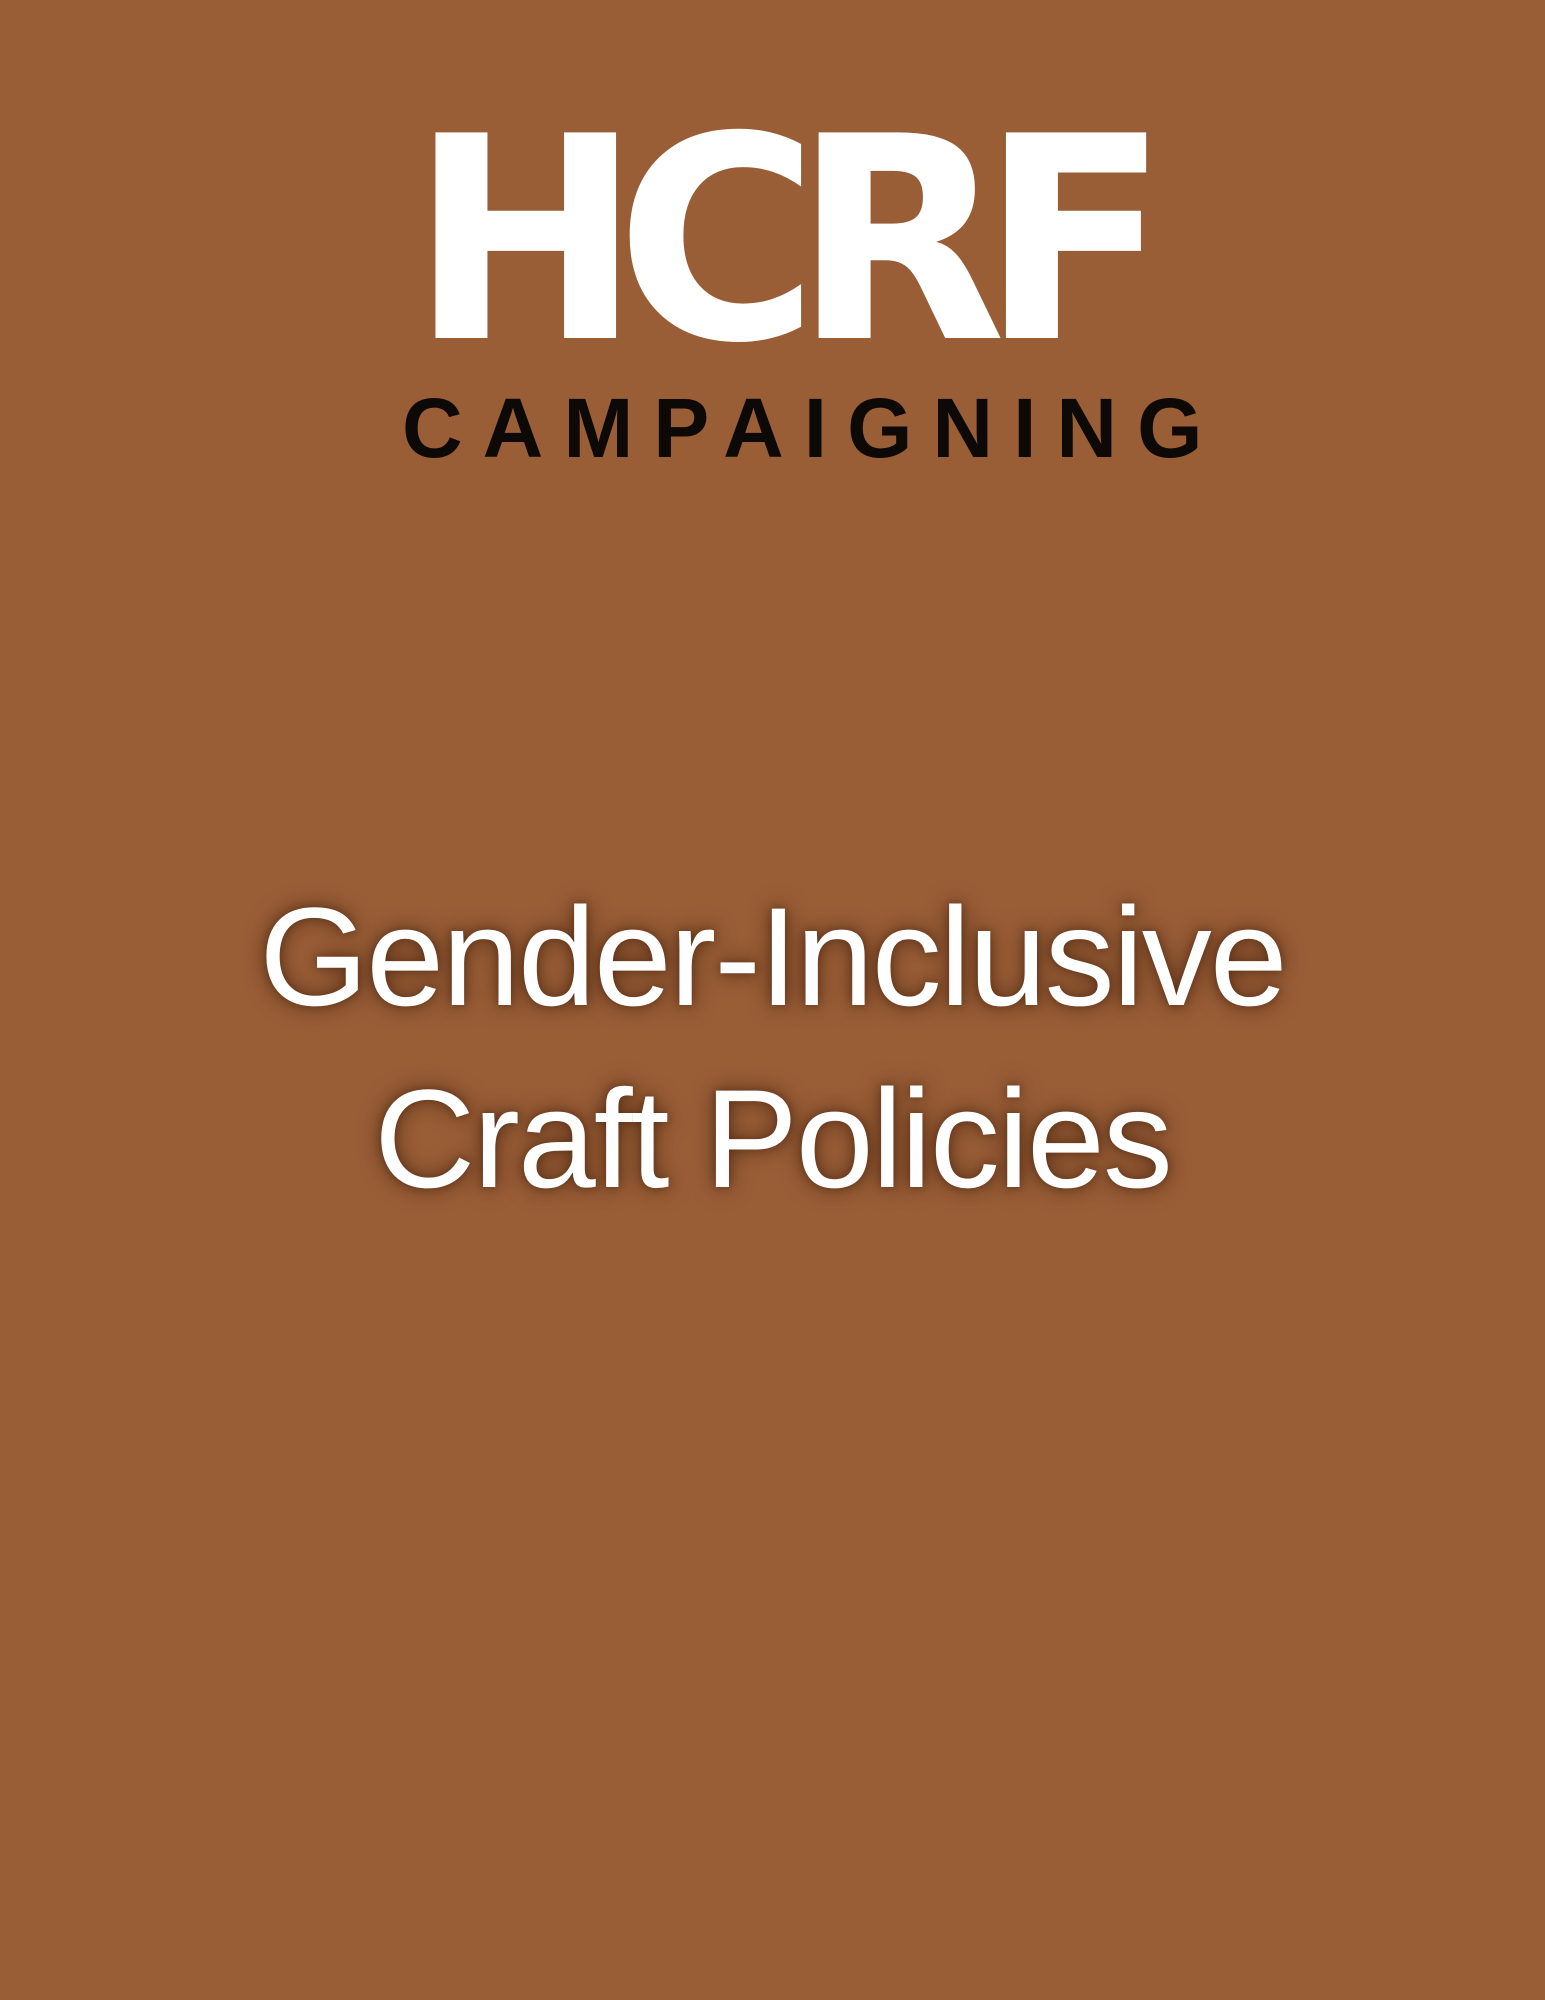 The height and width of the screenshot is (2000, 1545). What do you see at coordinates (789, 240) in the screenshot?
I see `logo-mark: HCRF` at bounding box center [789, 240].